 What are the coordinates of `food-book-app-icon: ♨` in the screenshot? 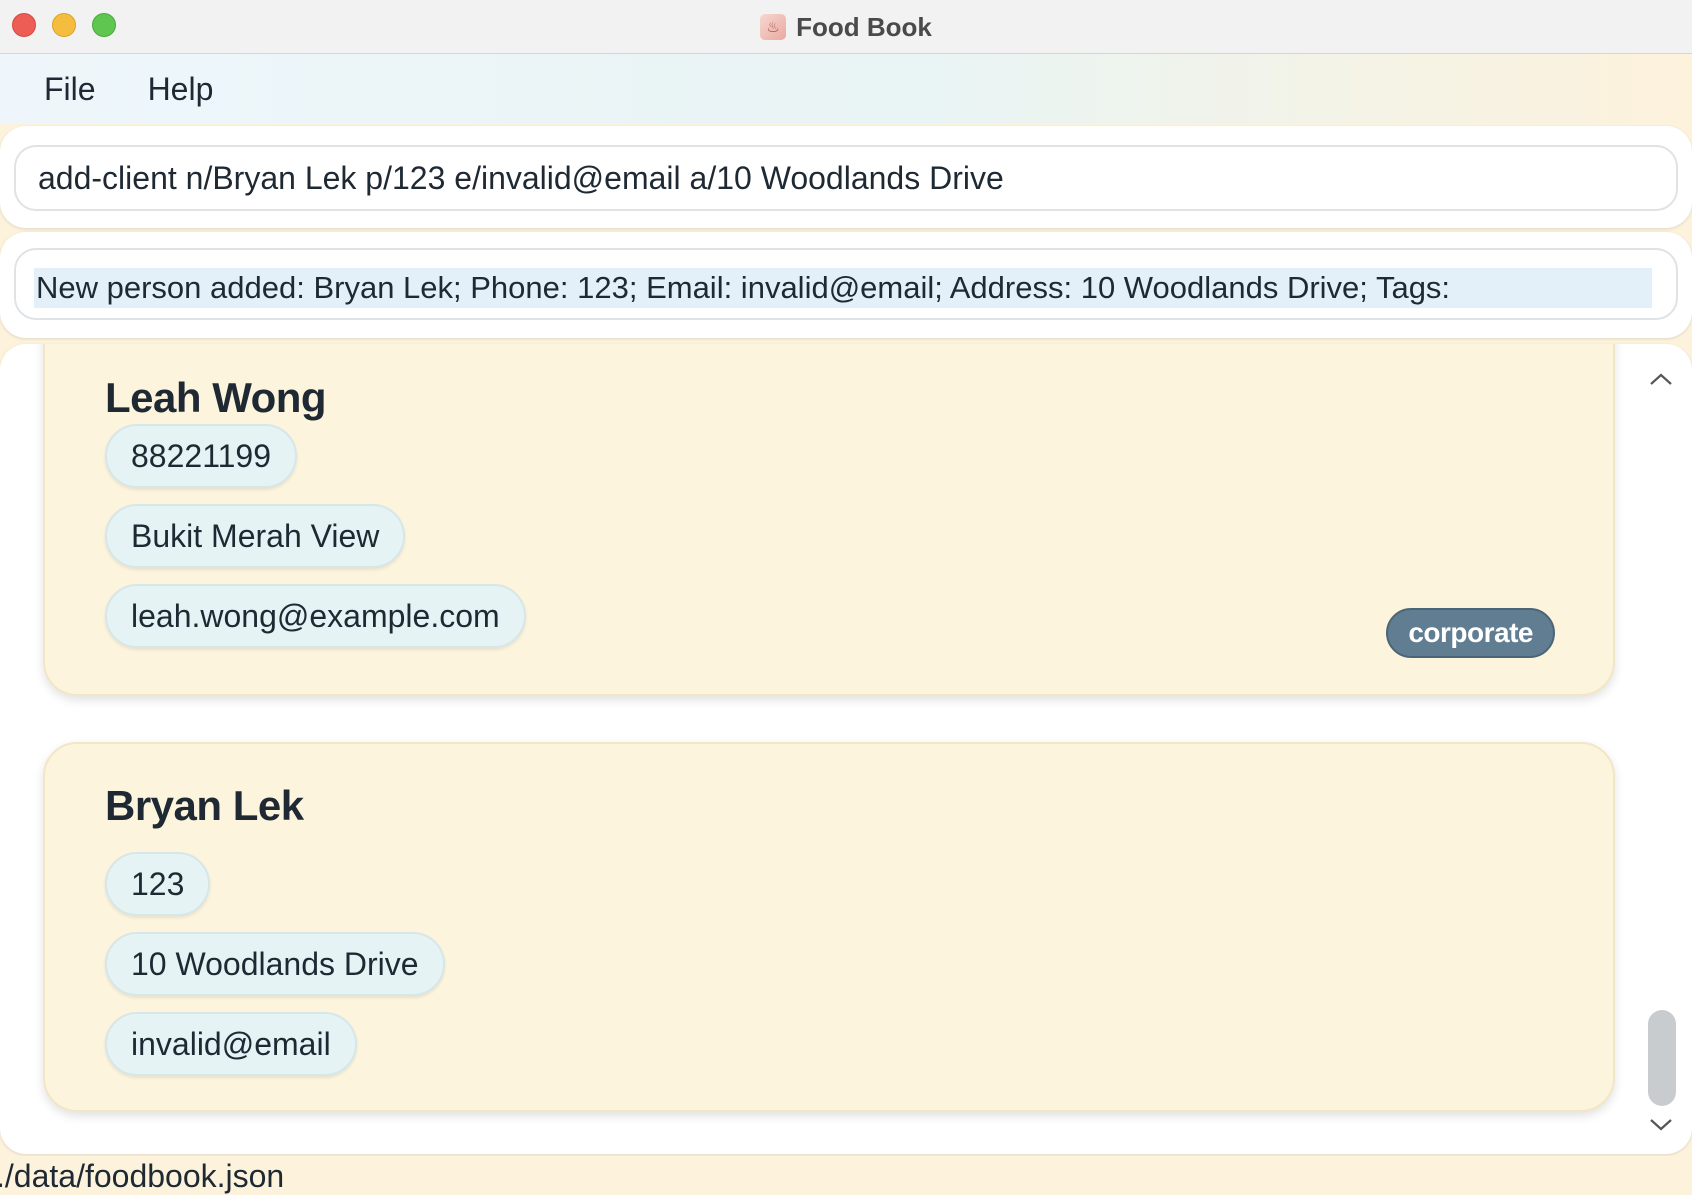 It's located at (773, 27).